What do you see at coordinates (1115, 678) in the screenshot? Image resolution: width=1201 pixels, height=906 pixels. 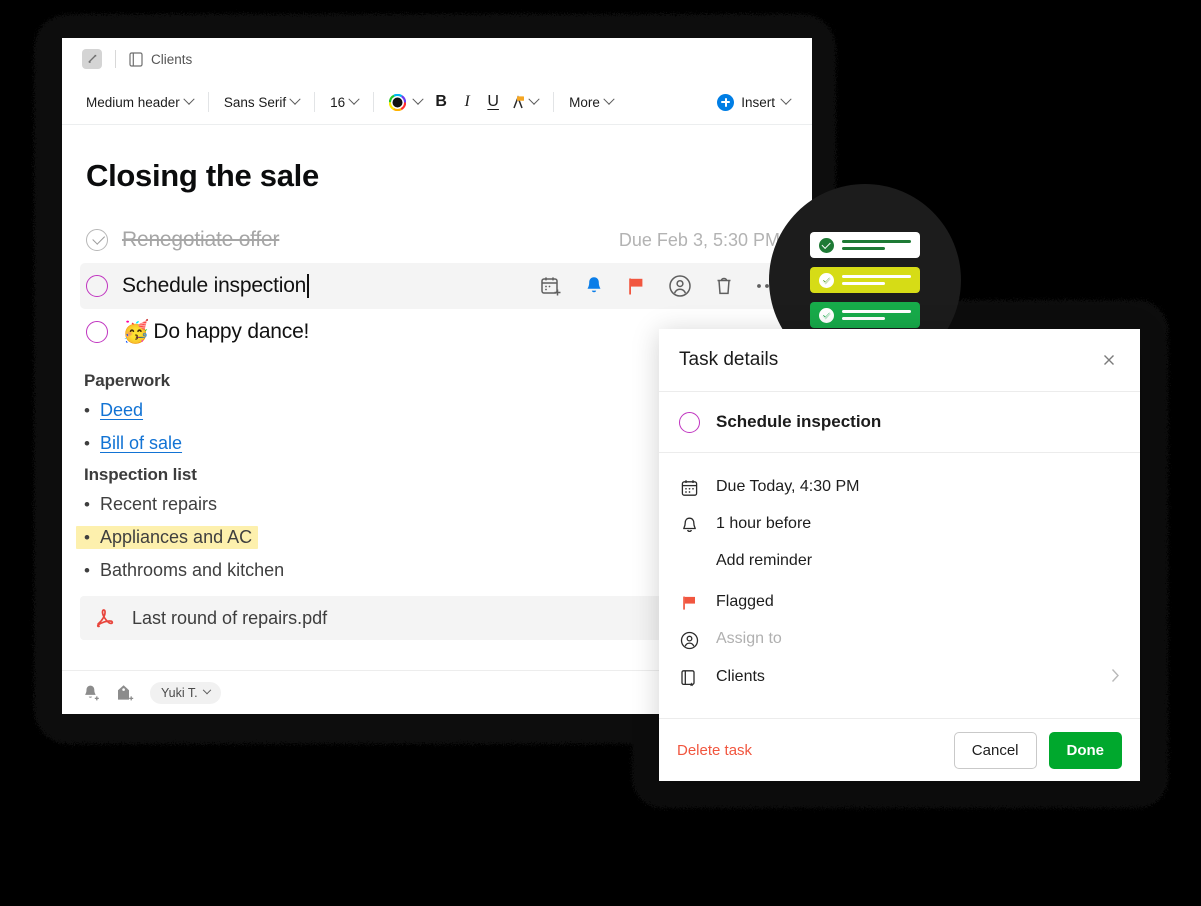 I see `chevron-right-icon` at bounding box center [1115, 678].